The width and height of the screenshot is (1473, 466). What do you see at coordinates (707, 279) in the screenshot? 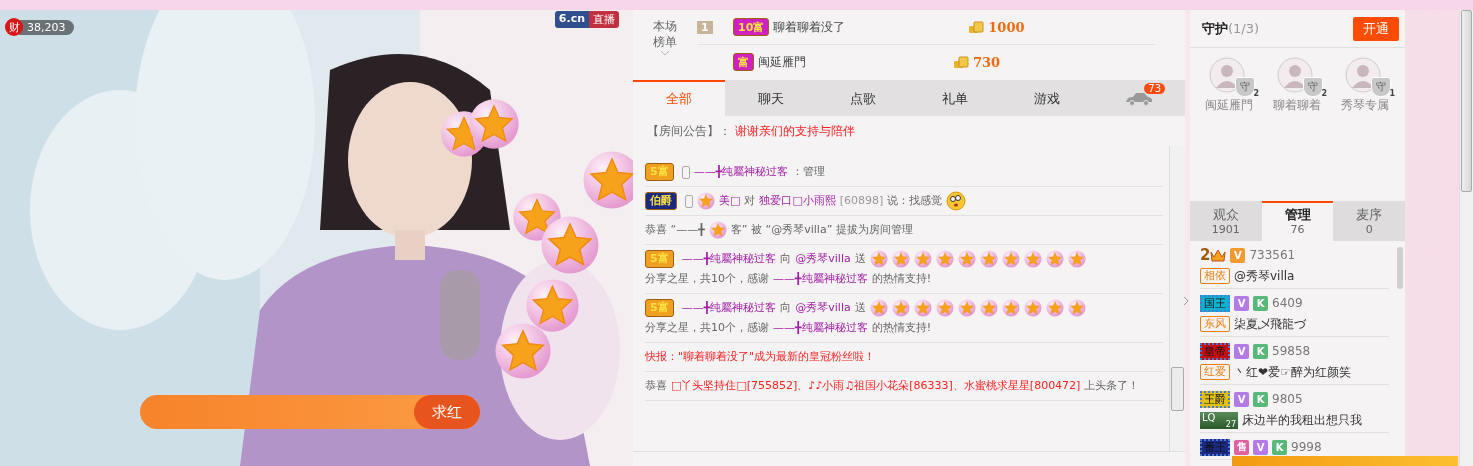
I see `message-text: 分享之星，共10个，感谢` at bounding box center [707, 279].